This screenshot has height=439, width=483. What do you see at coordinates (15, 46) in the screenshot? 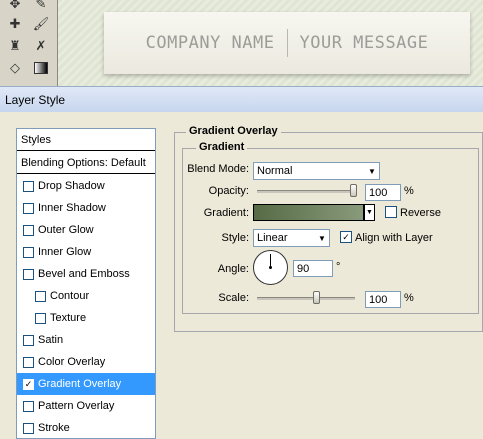
I see `clone-stamp-icon: ♜` at bounding box center [15, 46].